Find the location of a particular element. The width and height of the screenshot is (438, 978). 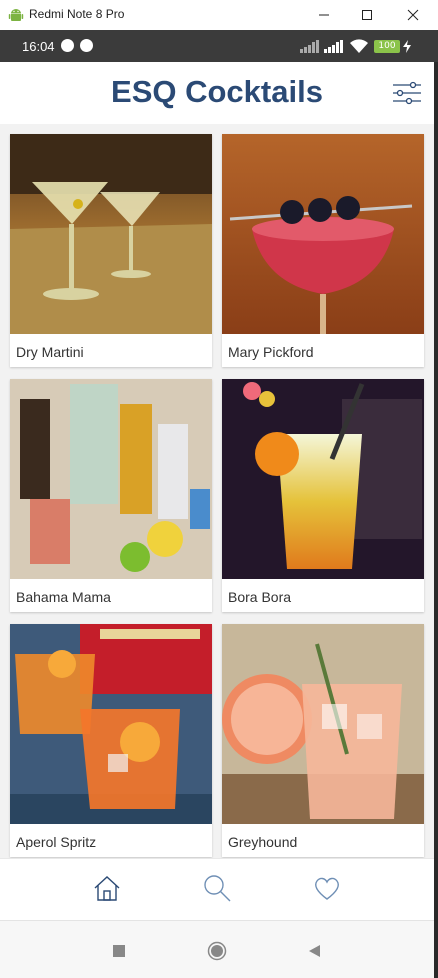

cocktail-card: Bahama Mama is located at coordinates (111, 495).